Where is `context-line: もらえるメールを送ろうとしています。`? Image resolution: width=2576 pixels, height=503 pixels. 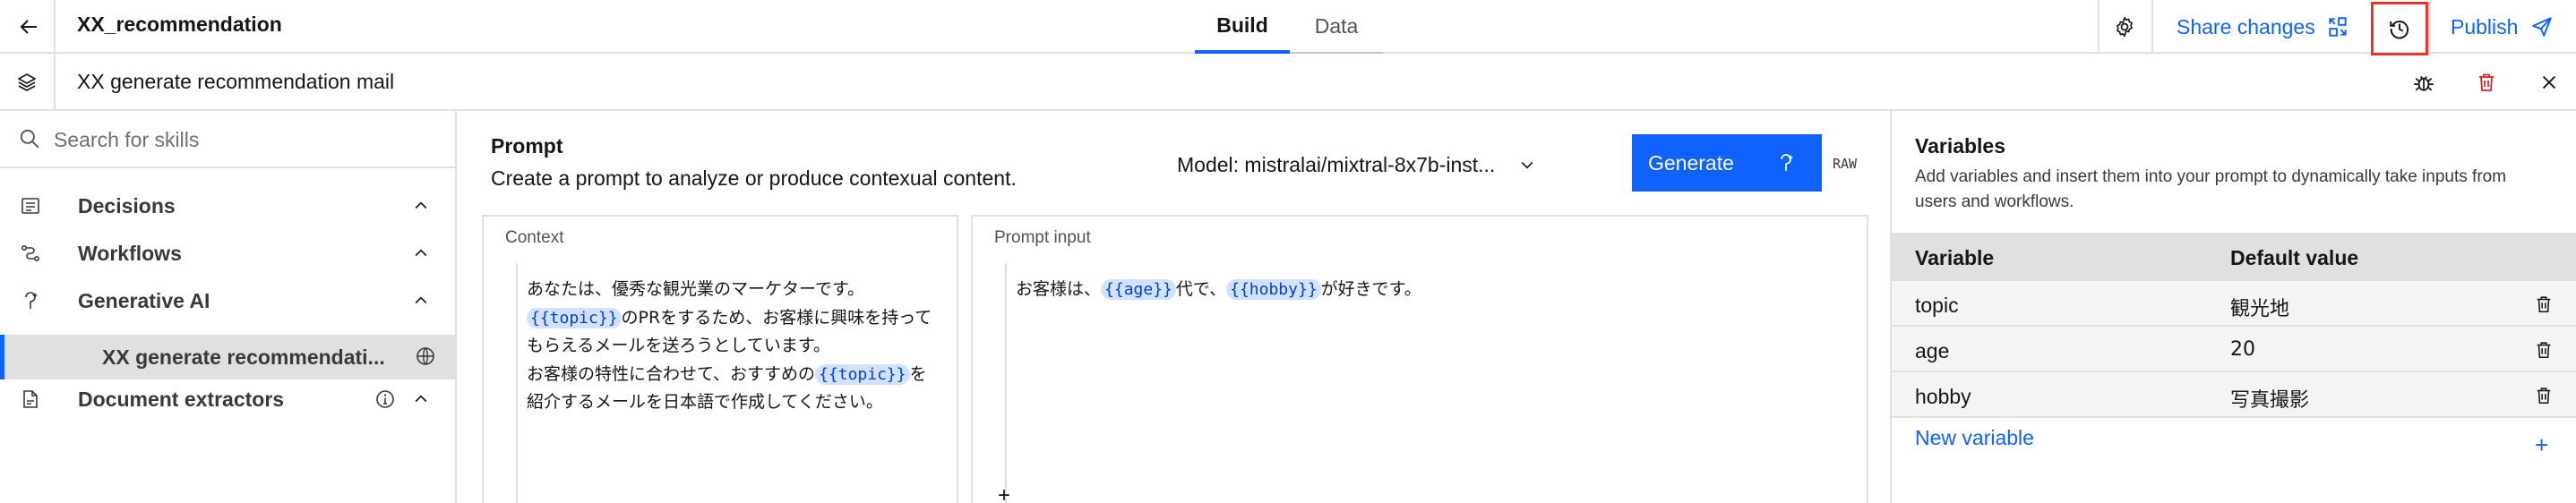 context-line: もらえるメールを送ろうとしています。 is located at coordinates (678, 345).